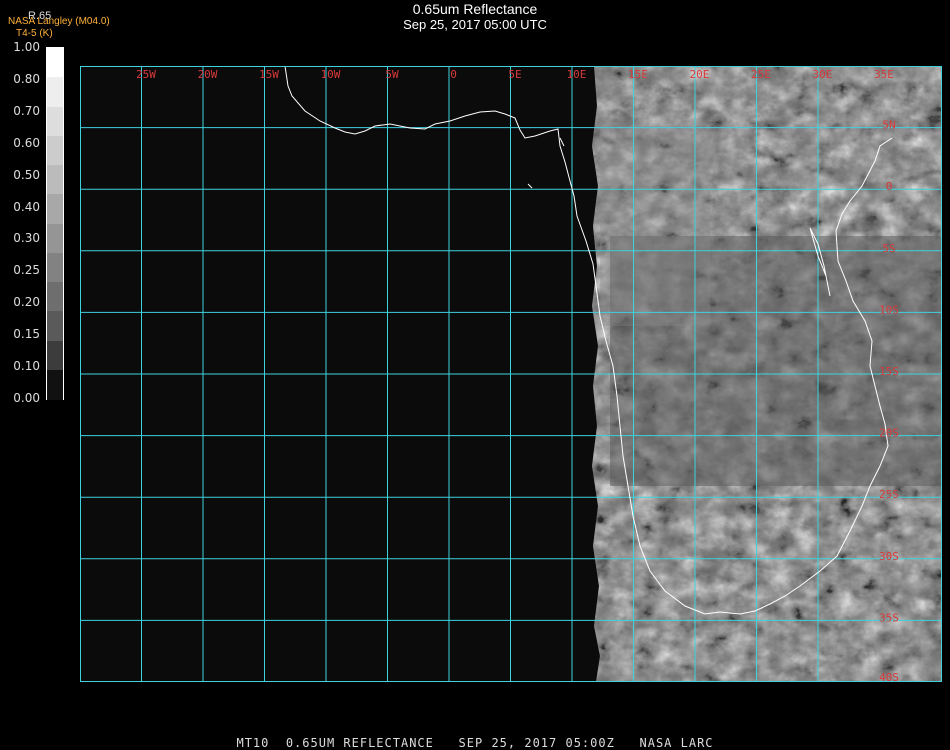 The width and height of the screenshot is (950, 750). What do you see at coordinates (888, 125) in the screenshot?
I see `latitude-label: 5N` at bounding box center [888, 125].